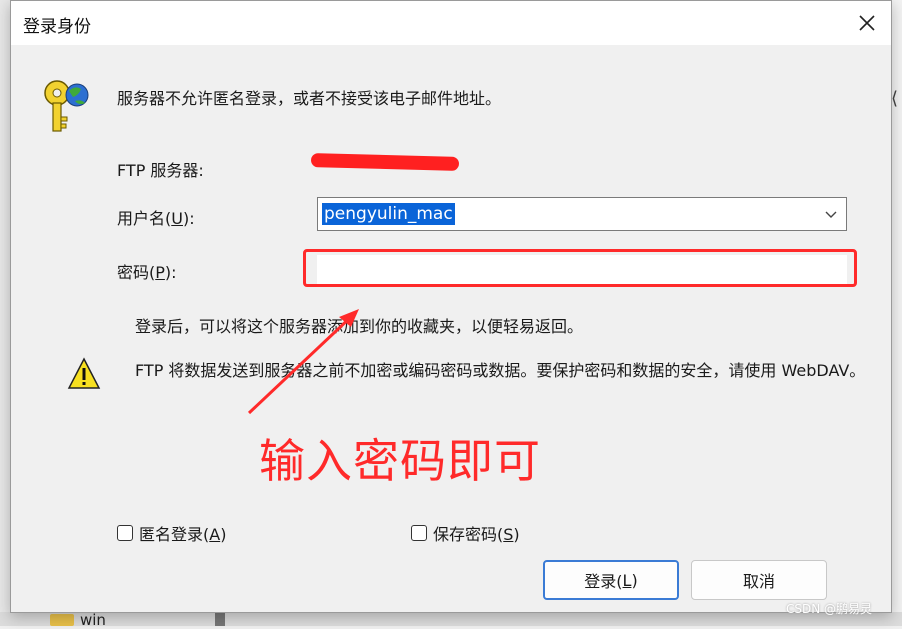  Describe the element at coordinates (147, 272) in the screenshot. I see `password-label: 密码(P):` at that location.